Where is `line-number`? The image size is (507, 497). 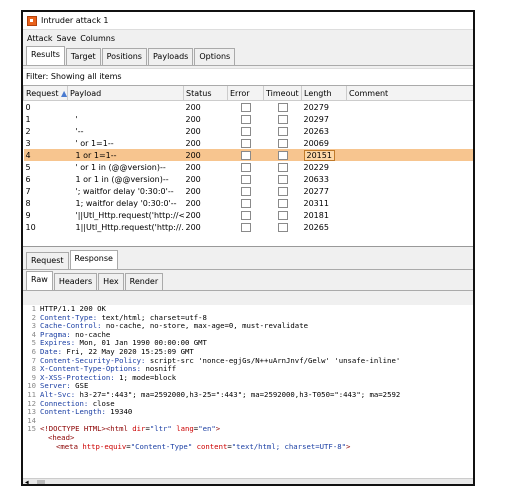 line-number is located at coordinates (31, 438).